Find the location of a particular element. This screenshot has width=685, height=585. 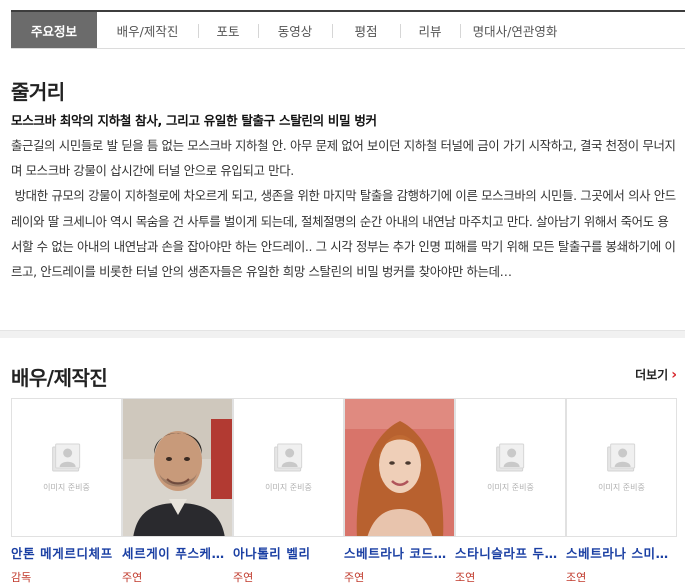

cast-role: 감독 is located at coordinates (21, 577).